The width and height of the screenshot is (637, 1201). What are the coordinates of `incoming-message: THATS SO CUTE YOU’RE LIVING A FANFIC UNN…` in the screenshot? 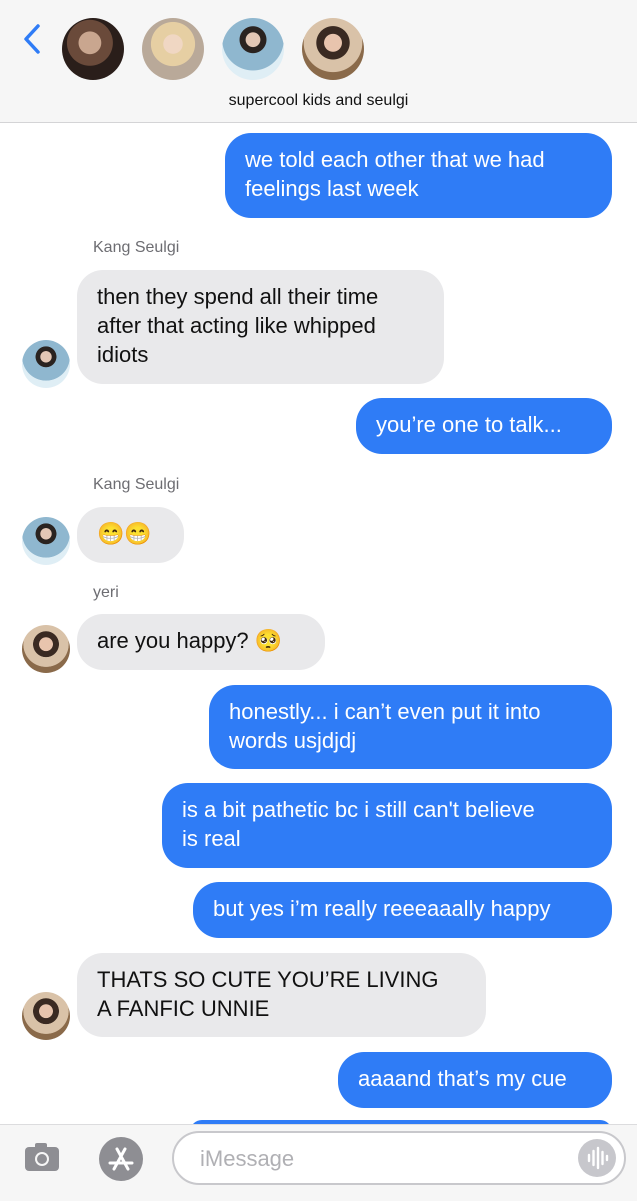 It's located at (281, 995).